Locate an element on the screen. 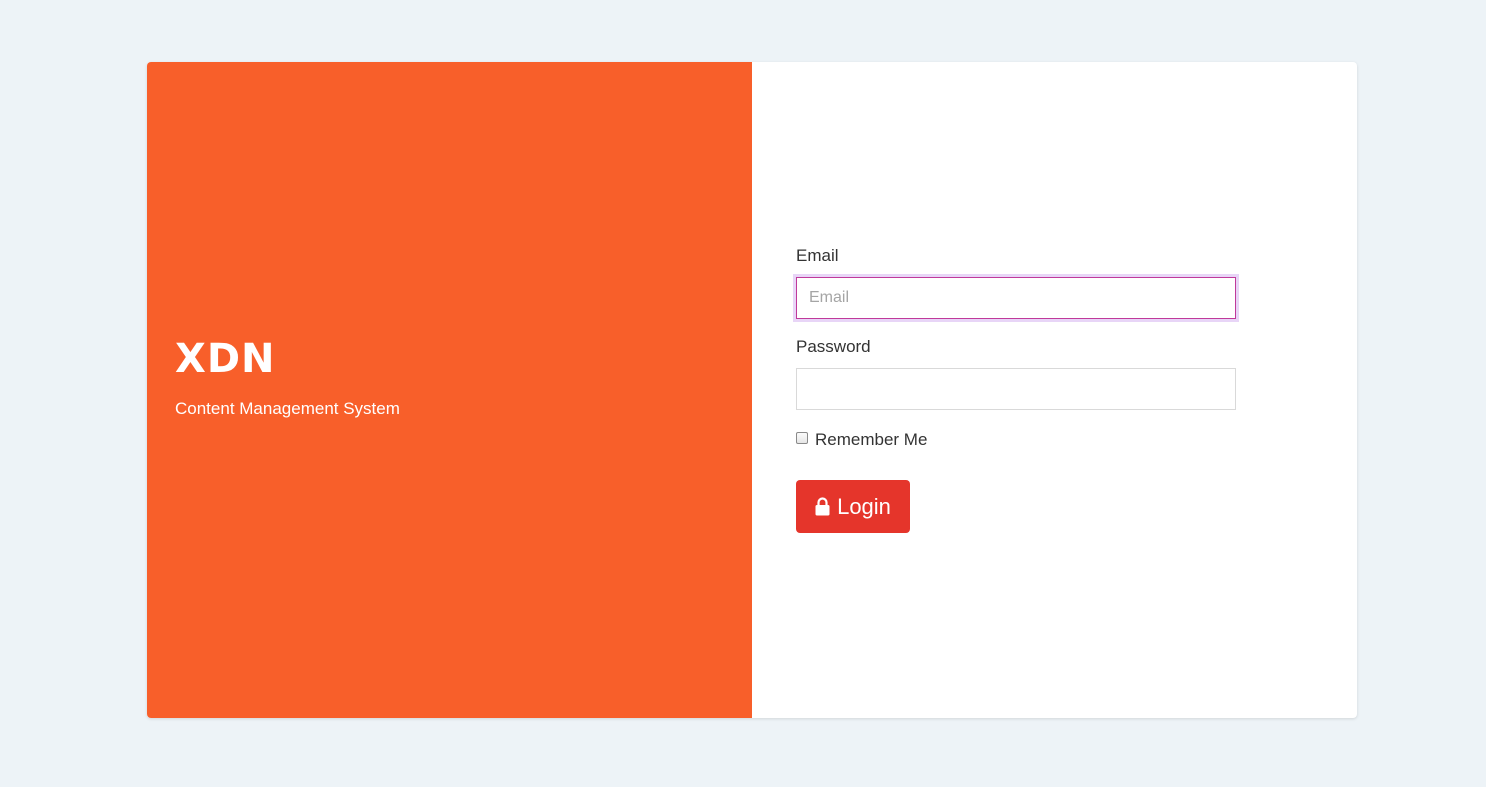 The height and width of the screenshot is (787, 1486). login-form: Email Password Remember Me Login is located at coordinates (1016, 389).